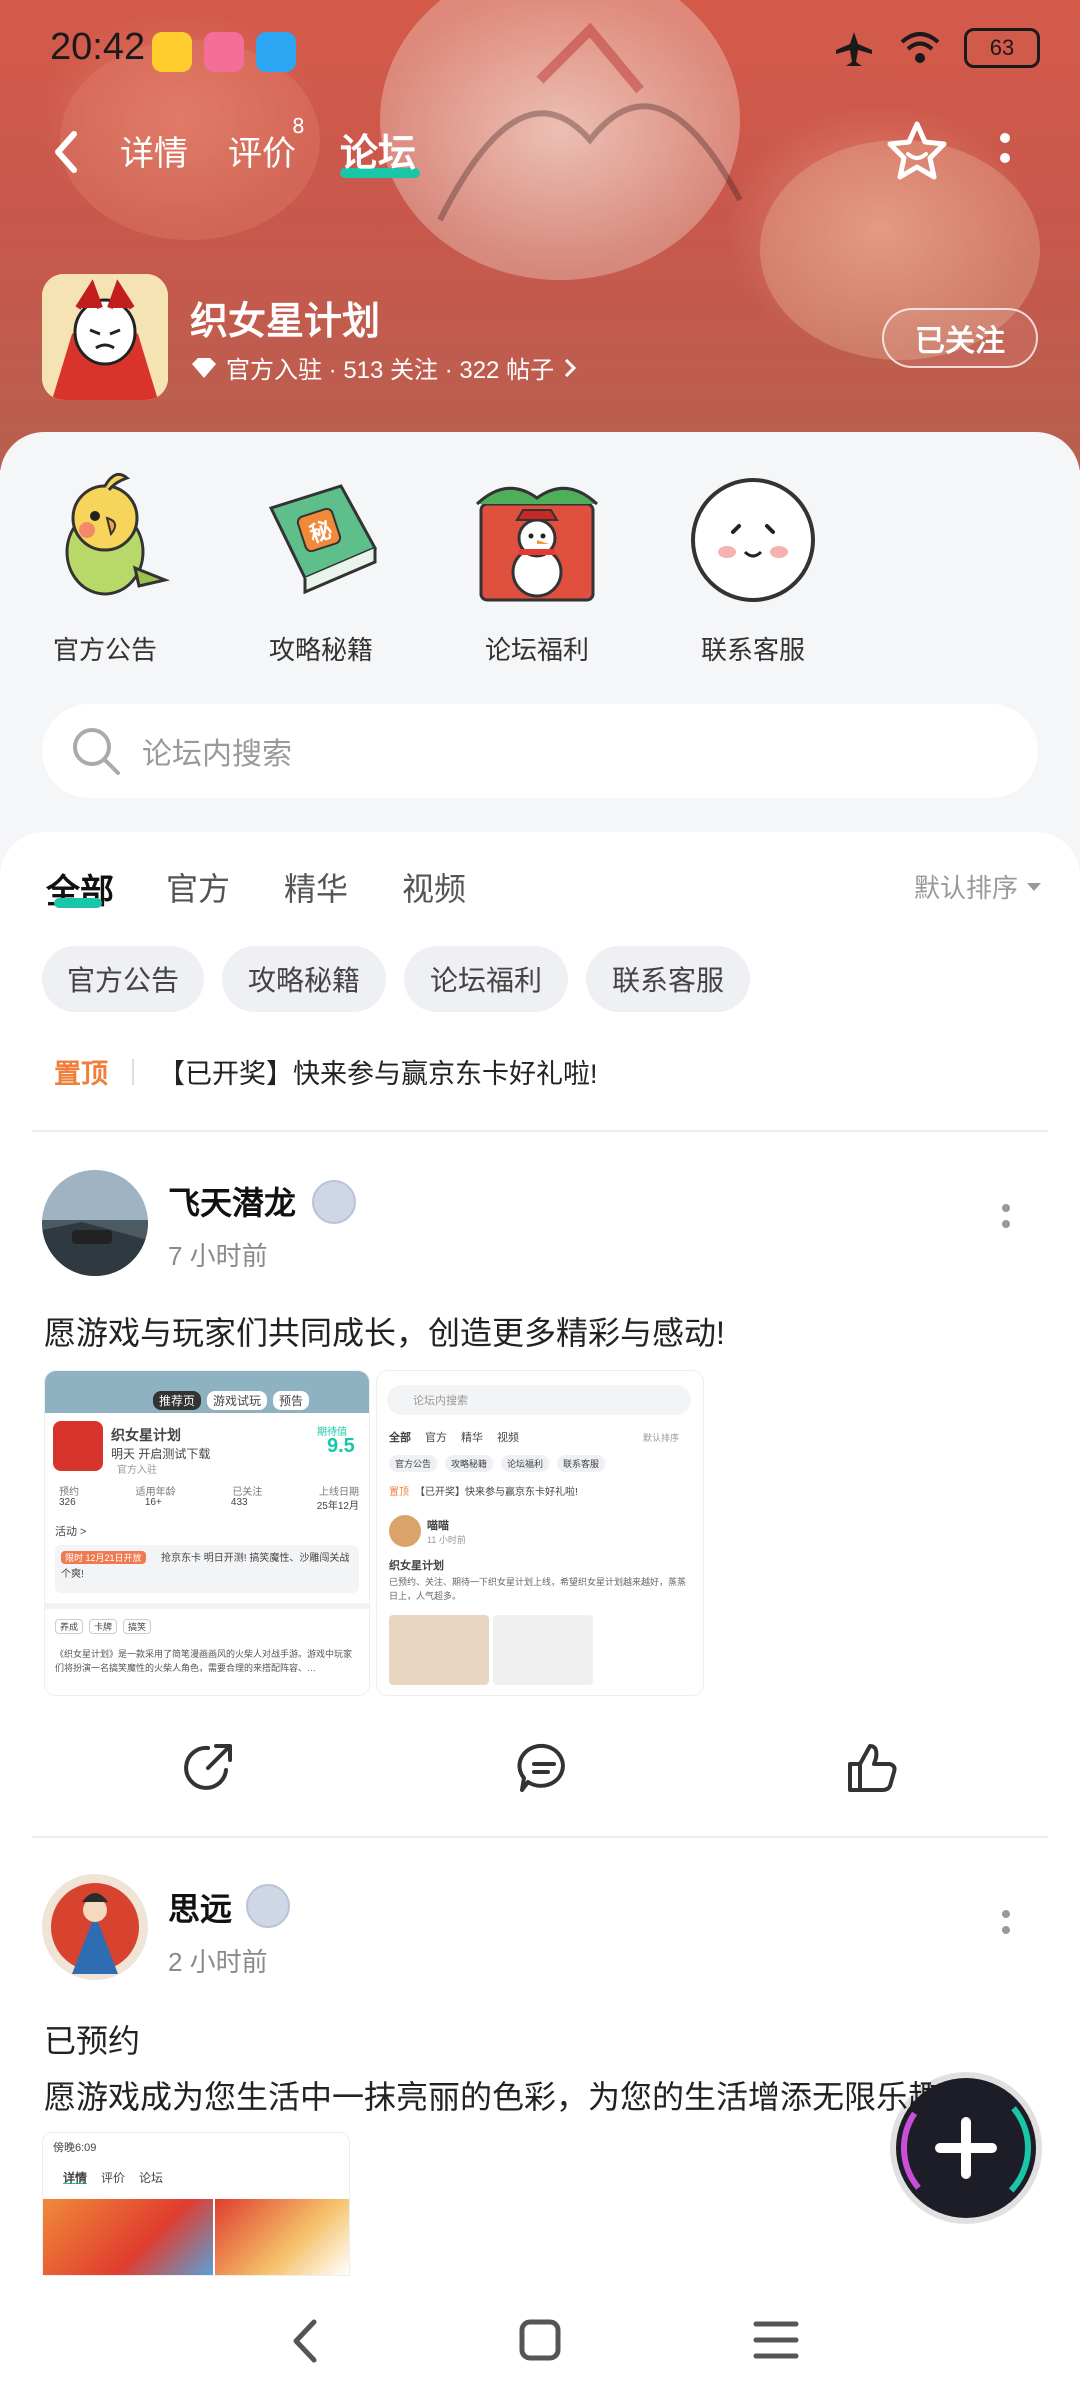  I want to click on username: 飞天潜龙, so click(232, 1201).